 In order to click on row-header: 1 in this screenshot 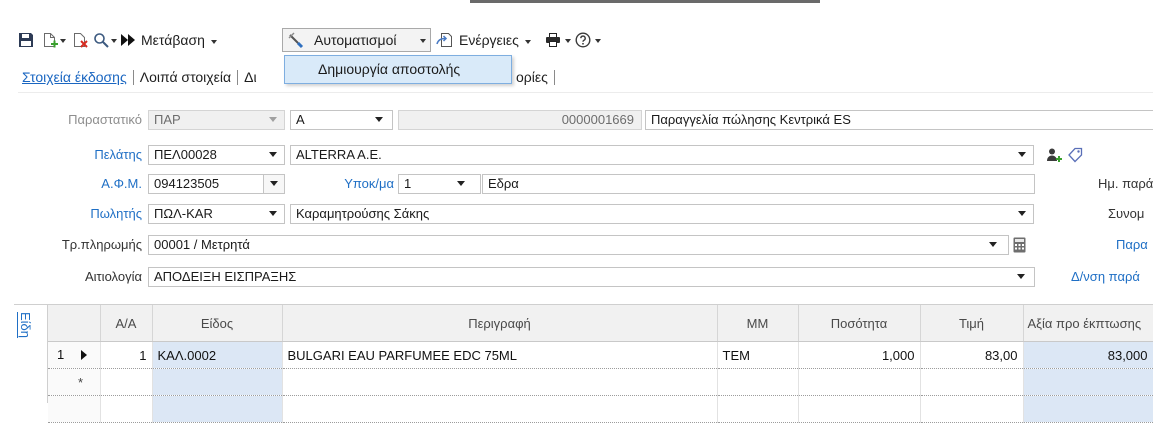, I will do `click(74, 355)`.